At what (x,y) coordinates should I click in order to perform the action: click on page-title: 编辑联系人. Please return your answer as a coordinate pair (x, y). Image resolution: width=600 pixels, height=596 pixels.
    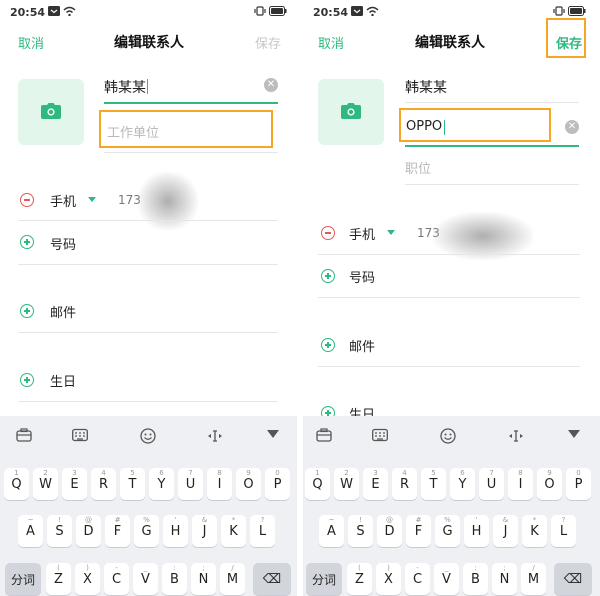
    Looking at the image, I should click on (149, 43).